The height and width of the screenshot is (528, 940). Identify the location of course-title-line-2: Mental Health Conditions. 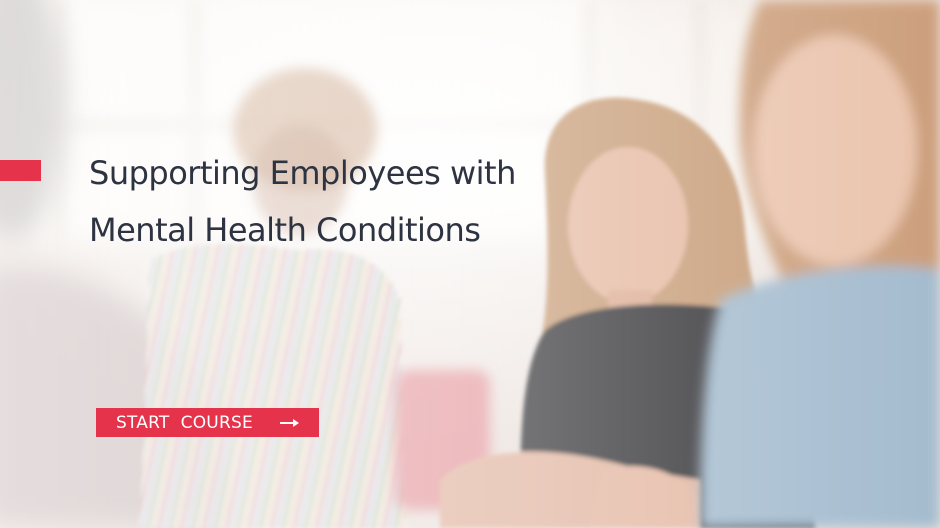
(285, 230).